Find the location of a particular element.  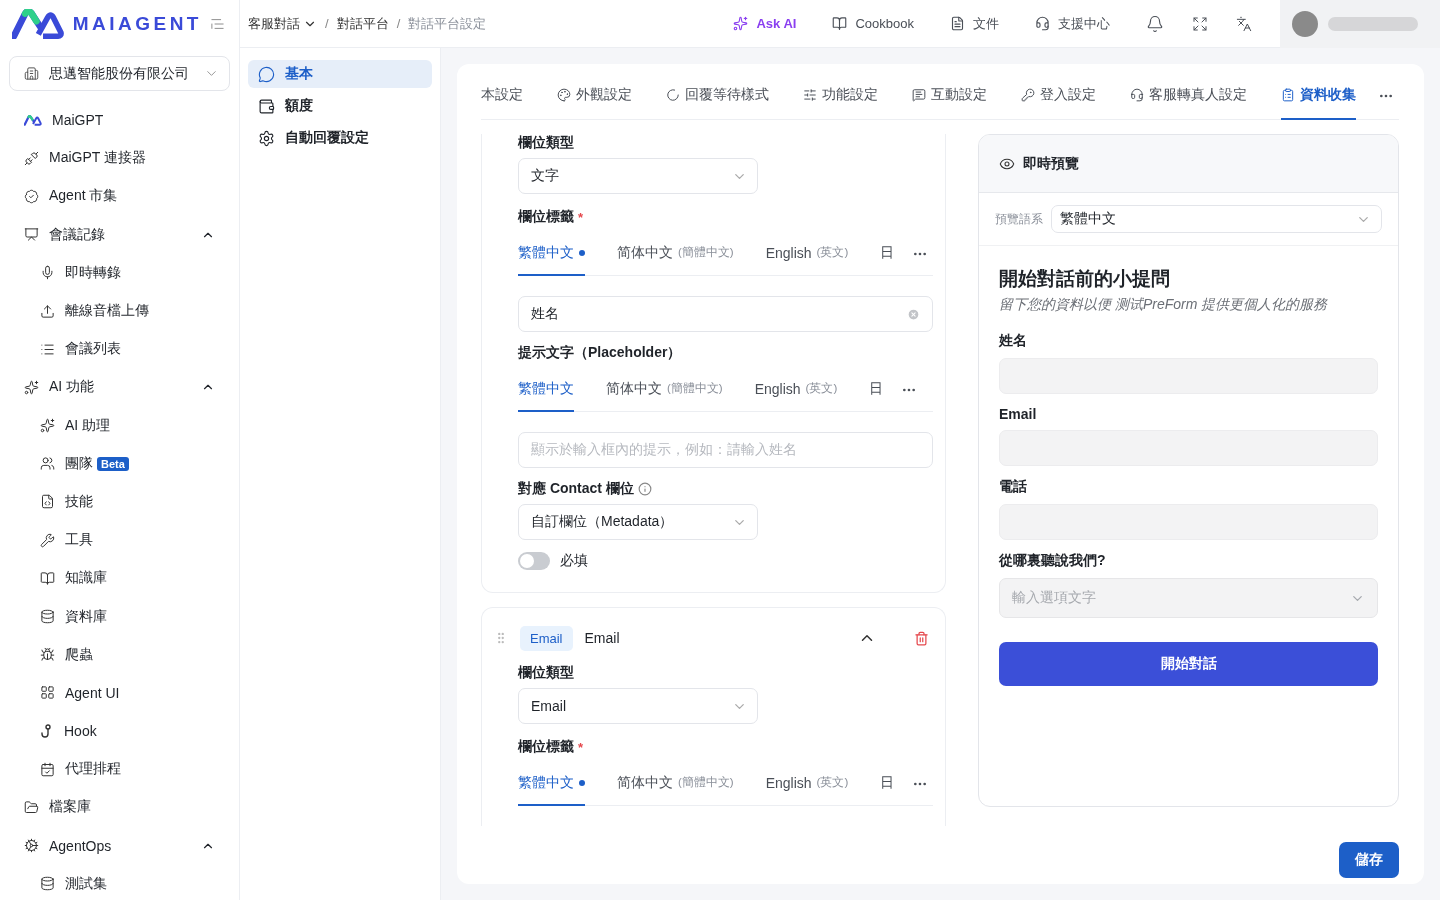

fullscreen-icon is located at coordinates (1200, 23).